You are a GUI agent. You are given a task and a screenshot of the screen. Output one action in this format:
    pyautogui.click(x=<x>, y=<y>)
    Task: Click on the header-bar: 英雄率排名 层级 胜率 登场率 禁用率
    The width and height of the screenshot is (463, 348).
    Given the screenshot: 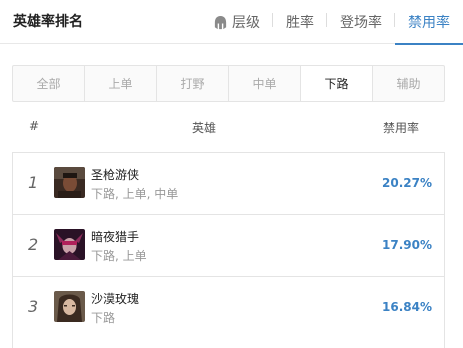 What is the action you would take?
    pyautogui.click(x=231, y=22)
    